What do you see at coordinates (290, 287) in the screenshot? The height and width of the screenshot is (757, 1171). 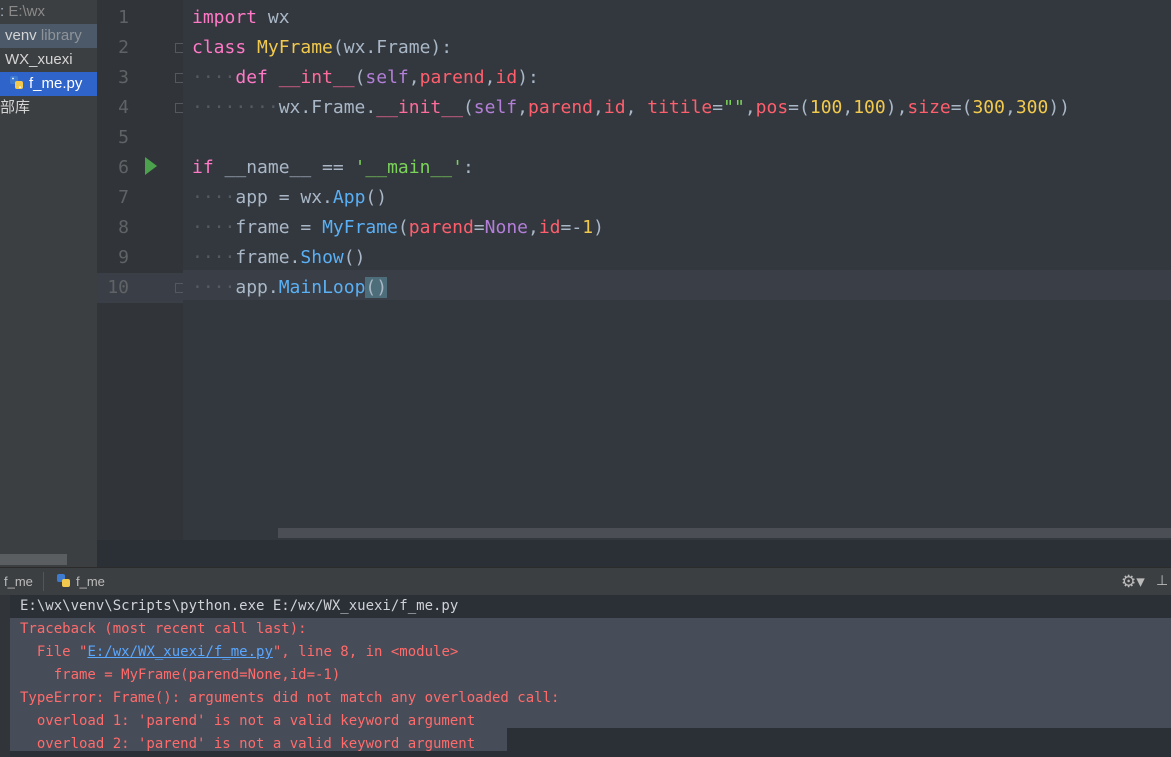 I see `code-line-10: ····app.MainLoop()` at bounding box center [290, 287].